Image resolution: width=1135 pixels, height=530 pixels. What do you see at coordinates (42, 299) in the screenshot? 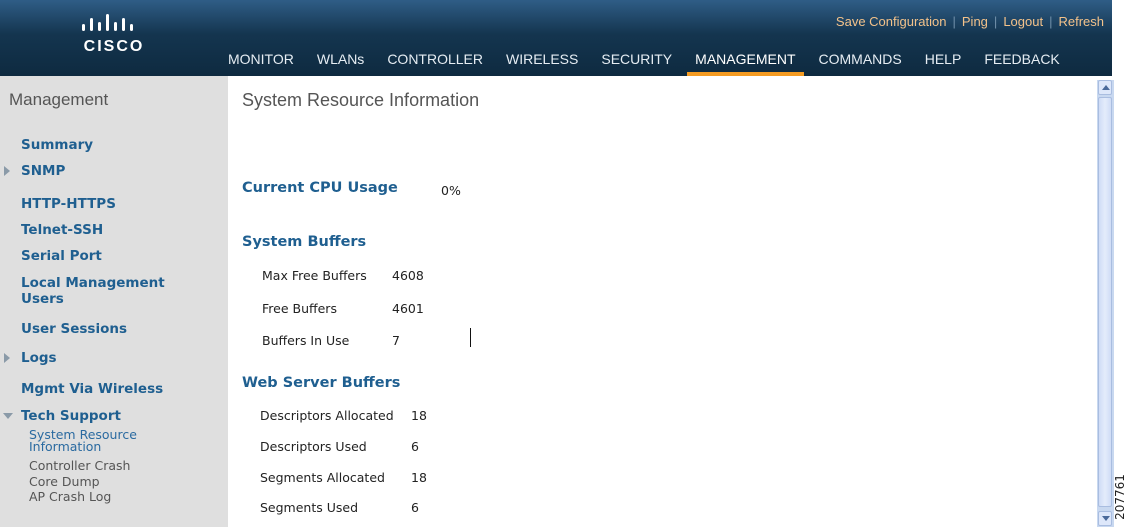
I see `sidebar-item-label-line2: Users` at bounding box center [42, 299].